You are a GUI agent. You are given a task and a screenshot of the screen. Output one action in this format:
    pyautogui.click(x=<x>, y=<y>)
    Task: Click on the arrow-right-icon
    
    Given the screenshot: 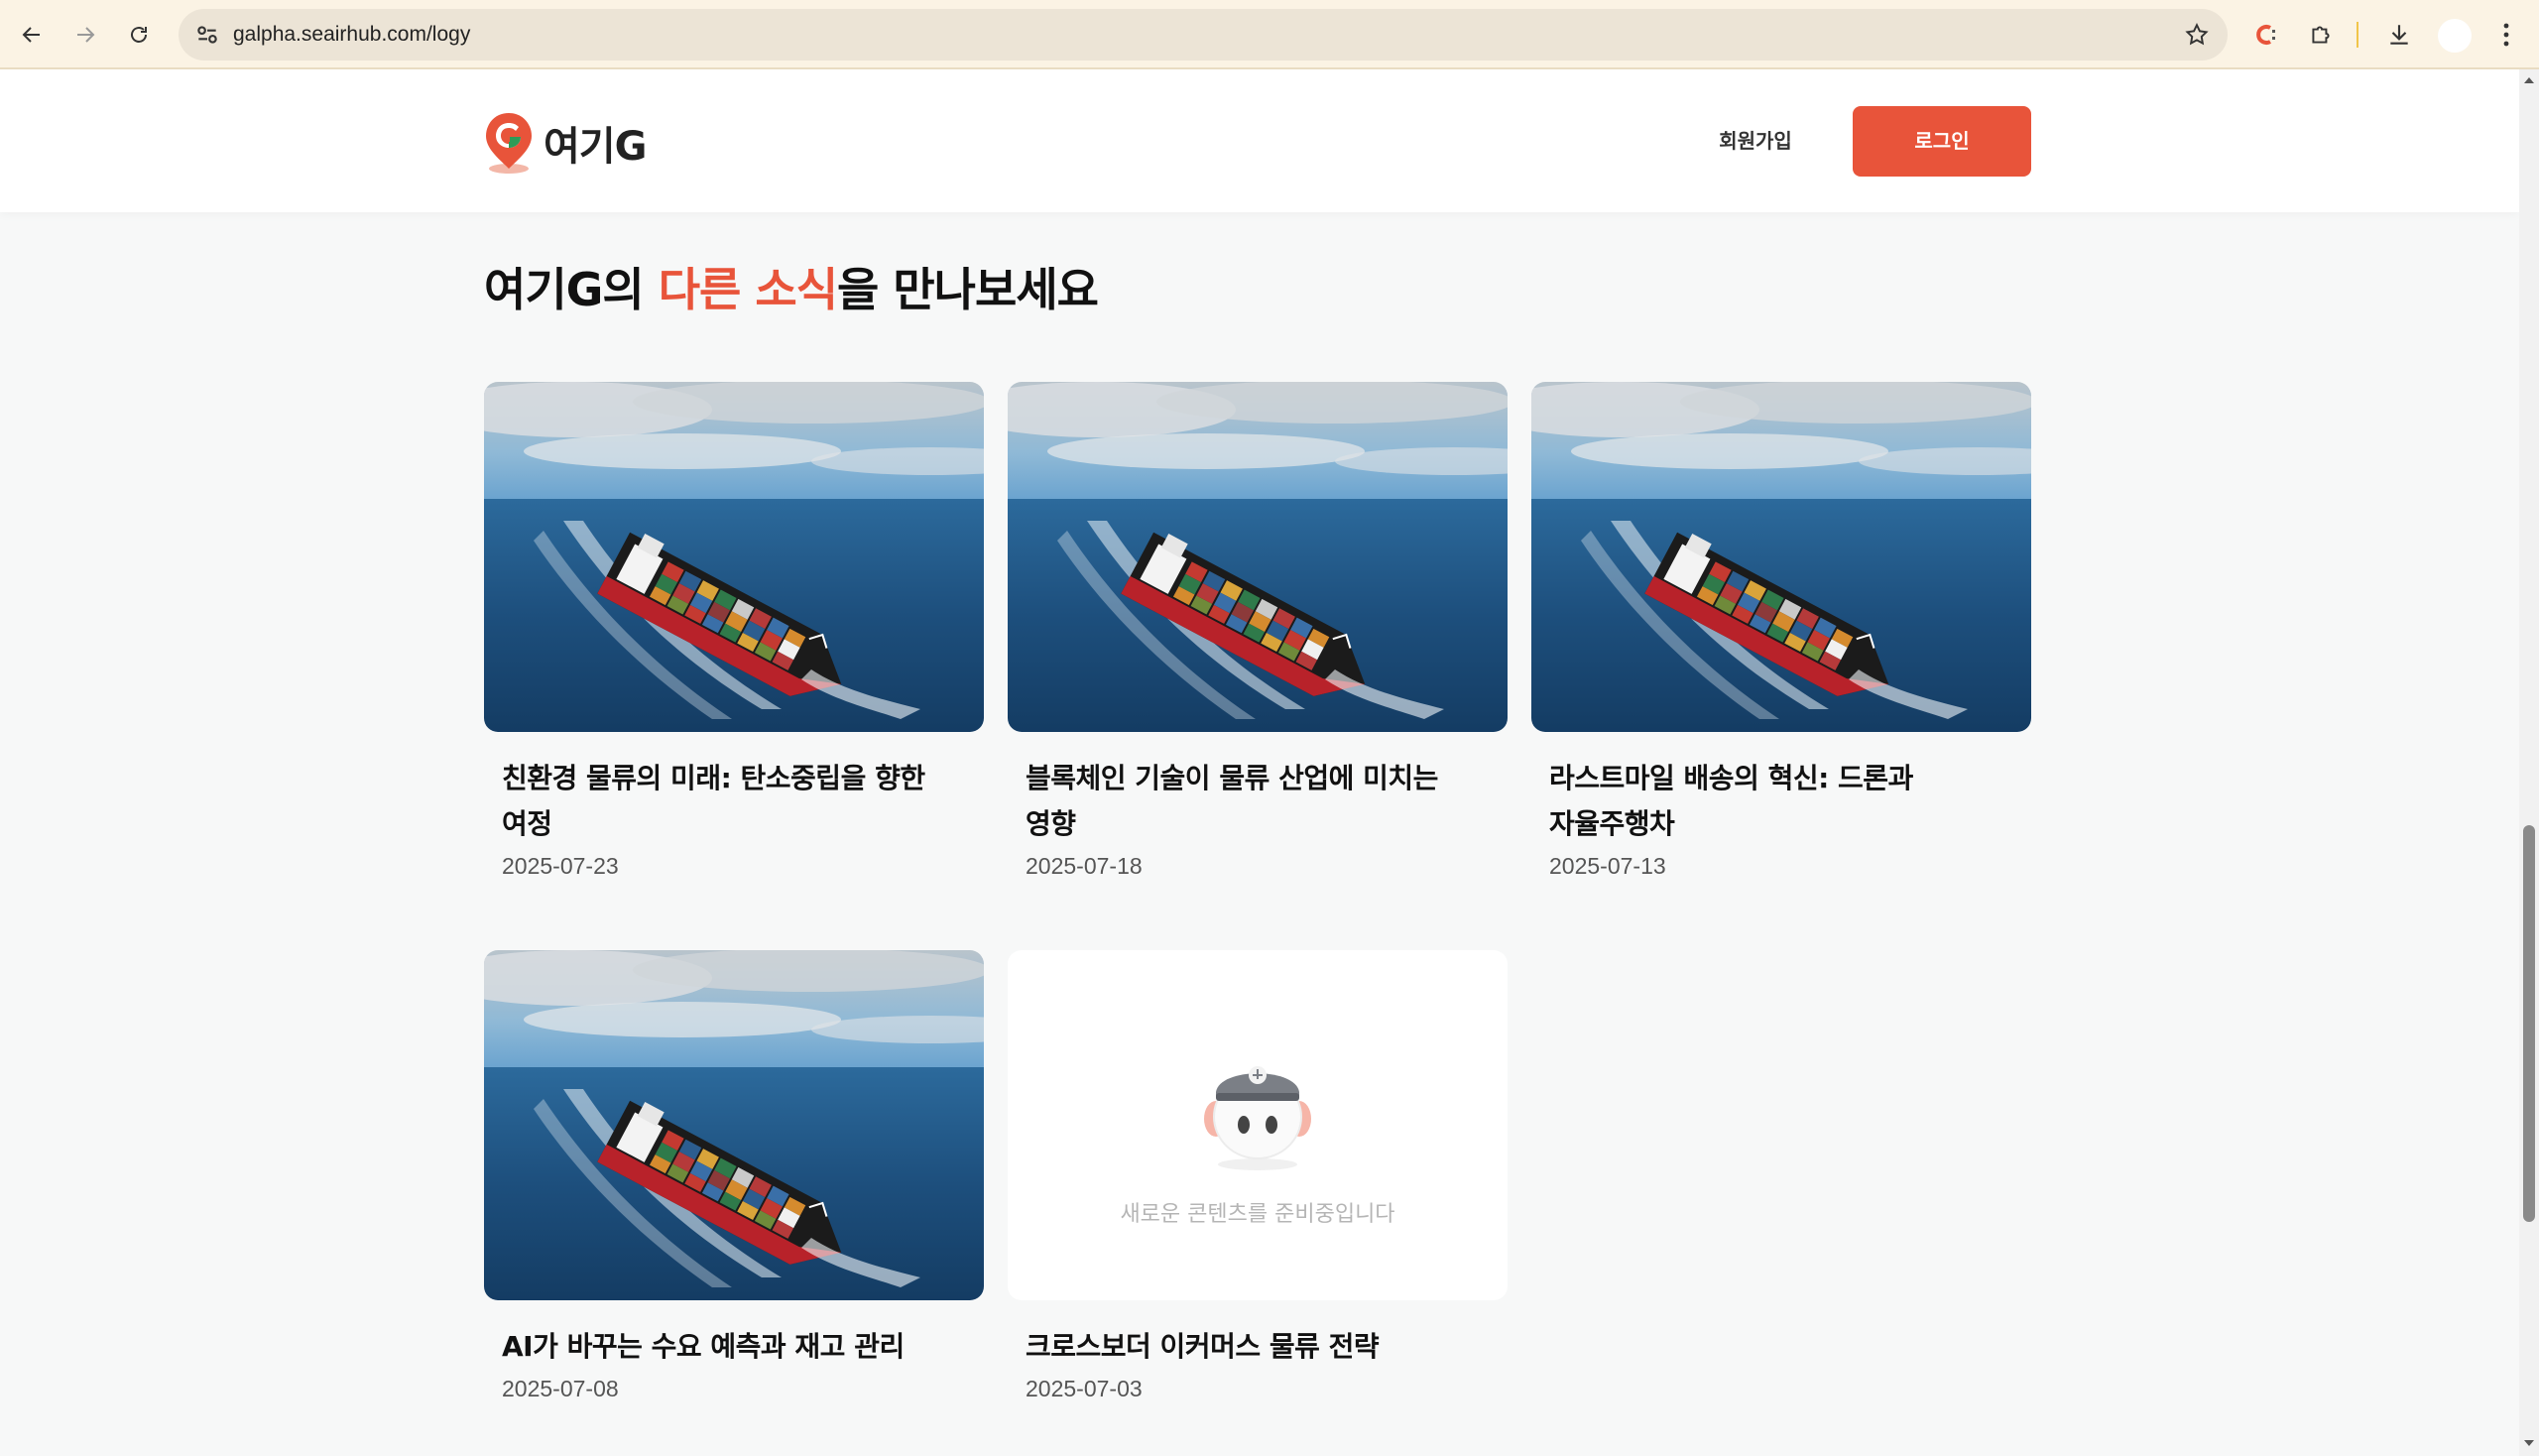 What is the action you would take?
    pyautogui.click(x=86, y=35)
    